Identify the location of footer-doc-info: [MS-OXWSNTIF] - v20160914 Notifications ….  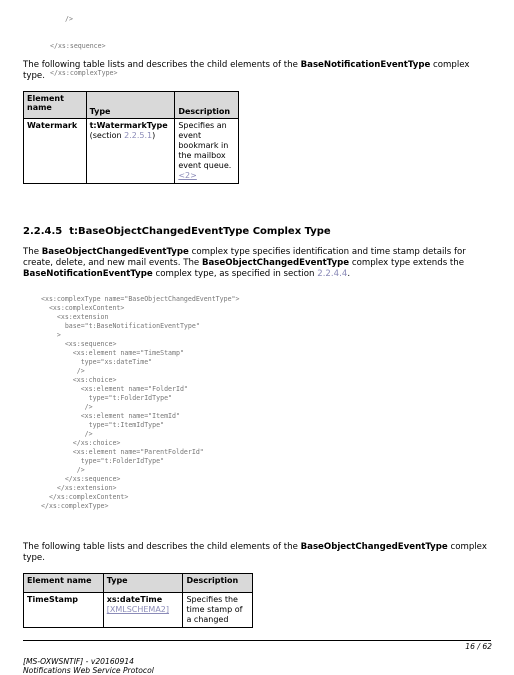
(88, 666).